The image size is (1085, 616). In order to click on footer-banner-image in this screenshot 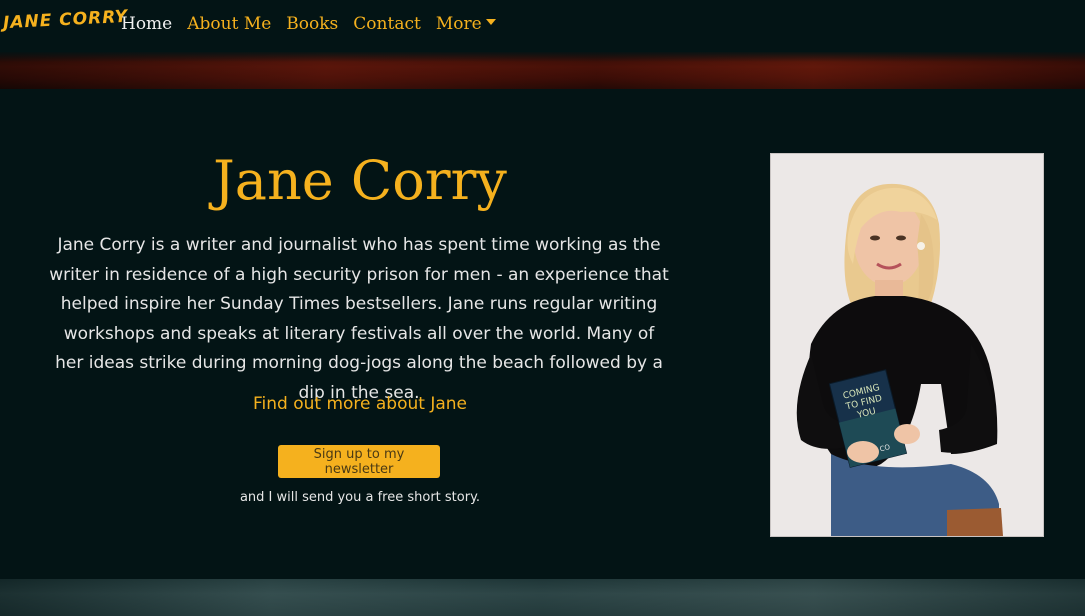, I will do `click(542, 597)`.